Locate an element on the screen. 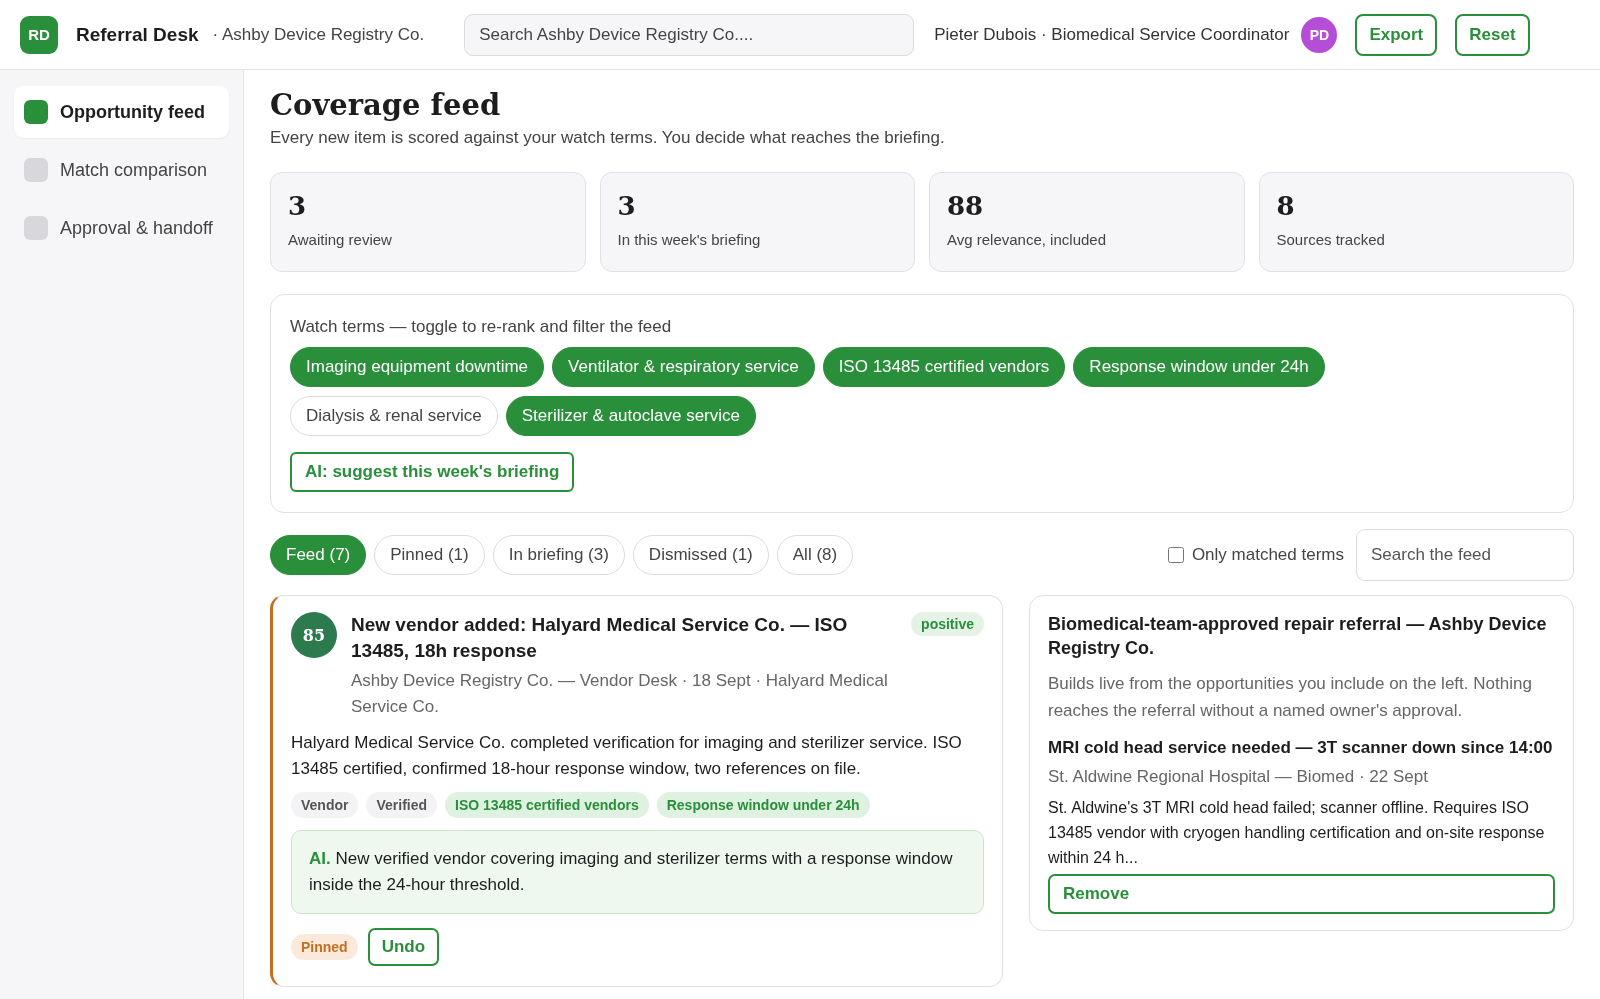 The image size is (1600, 999). sidebar-item: Match comparison is located at coordinates (121, 170).